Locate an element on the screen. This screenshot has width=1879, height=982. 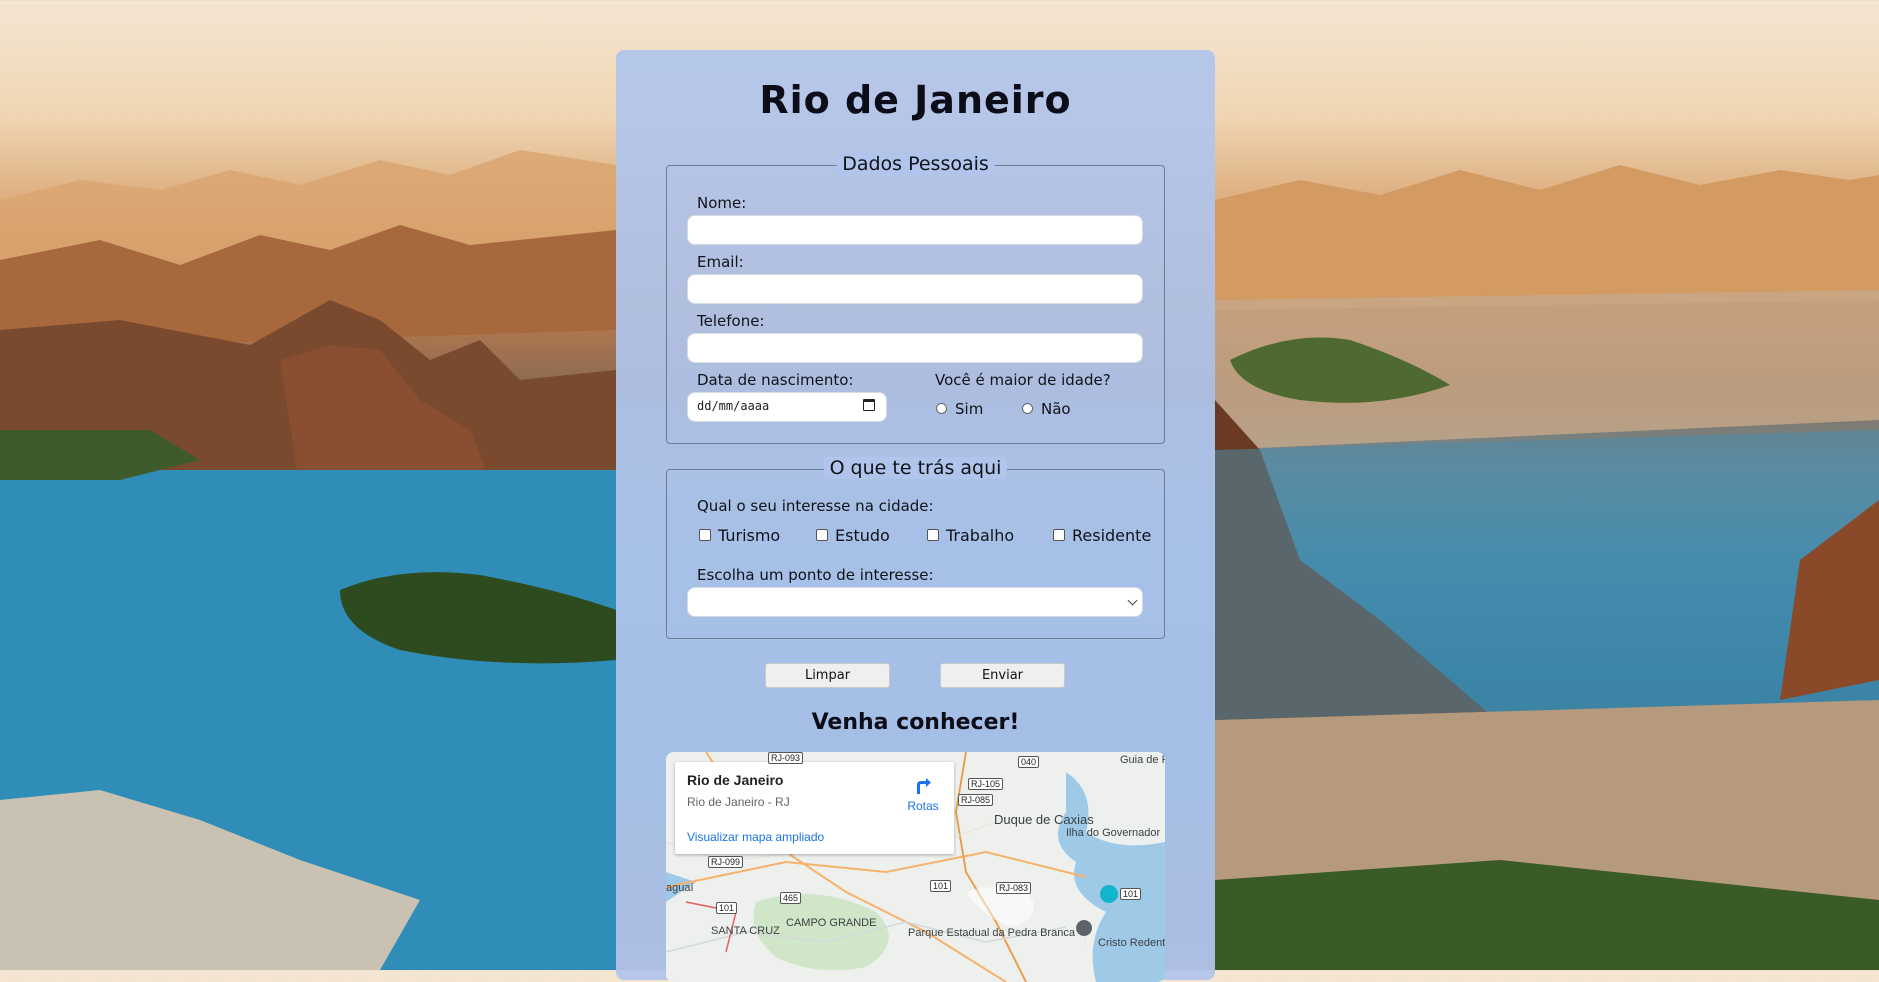
view-larger-map-link: Visualizar mapa ampliado is located at coordinates (755, 837).